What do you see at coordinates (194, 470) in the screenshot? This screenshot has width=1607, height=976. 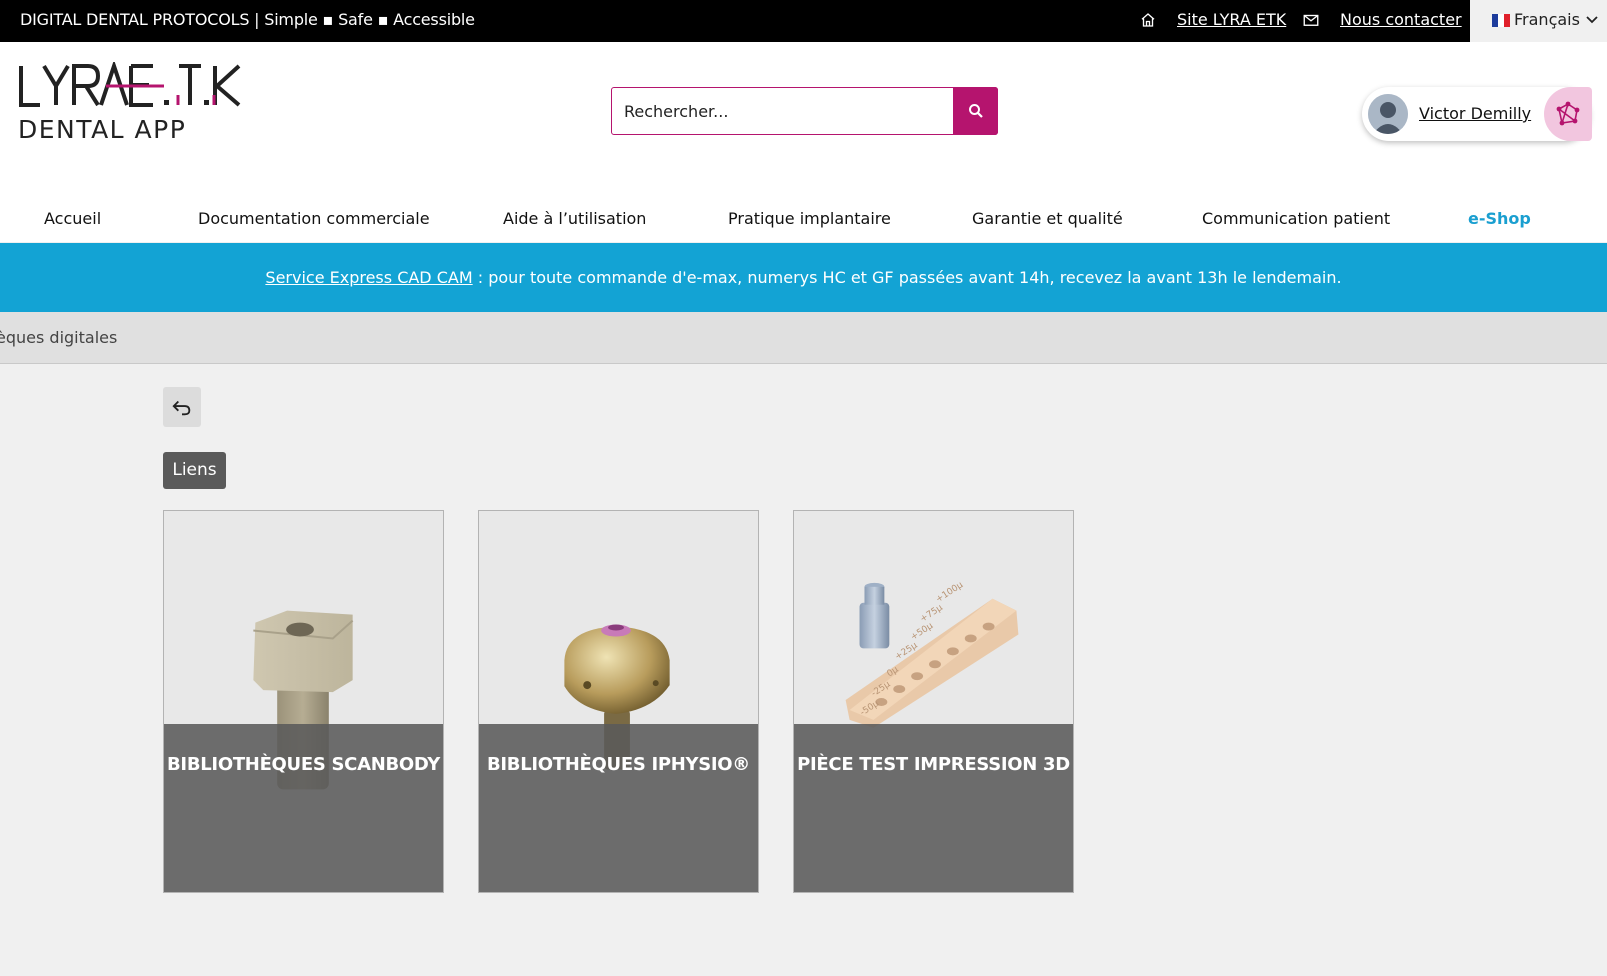 I see `category-tag: Liens` at bounding box center [194, 470].